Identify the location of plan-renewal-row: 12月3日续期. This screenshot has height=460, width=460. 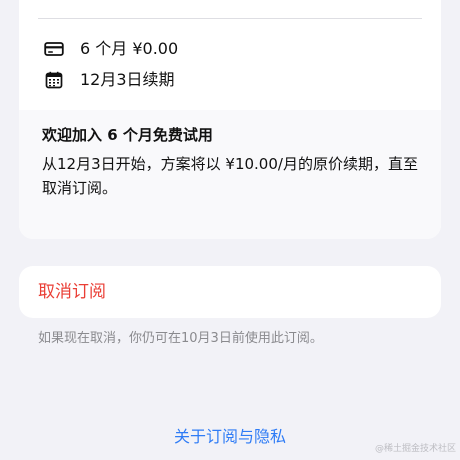
(109, 80).